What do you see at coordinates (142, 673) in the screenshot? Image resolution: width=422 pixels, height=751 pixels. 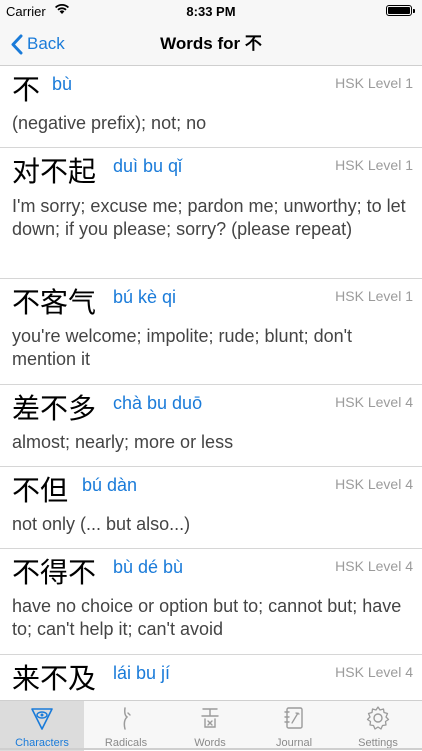 I see `word-pinyin: lái bu jí` at bounding box center [142, 673].